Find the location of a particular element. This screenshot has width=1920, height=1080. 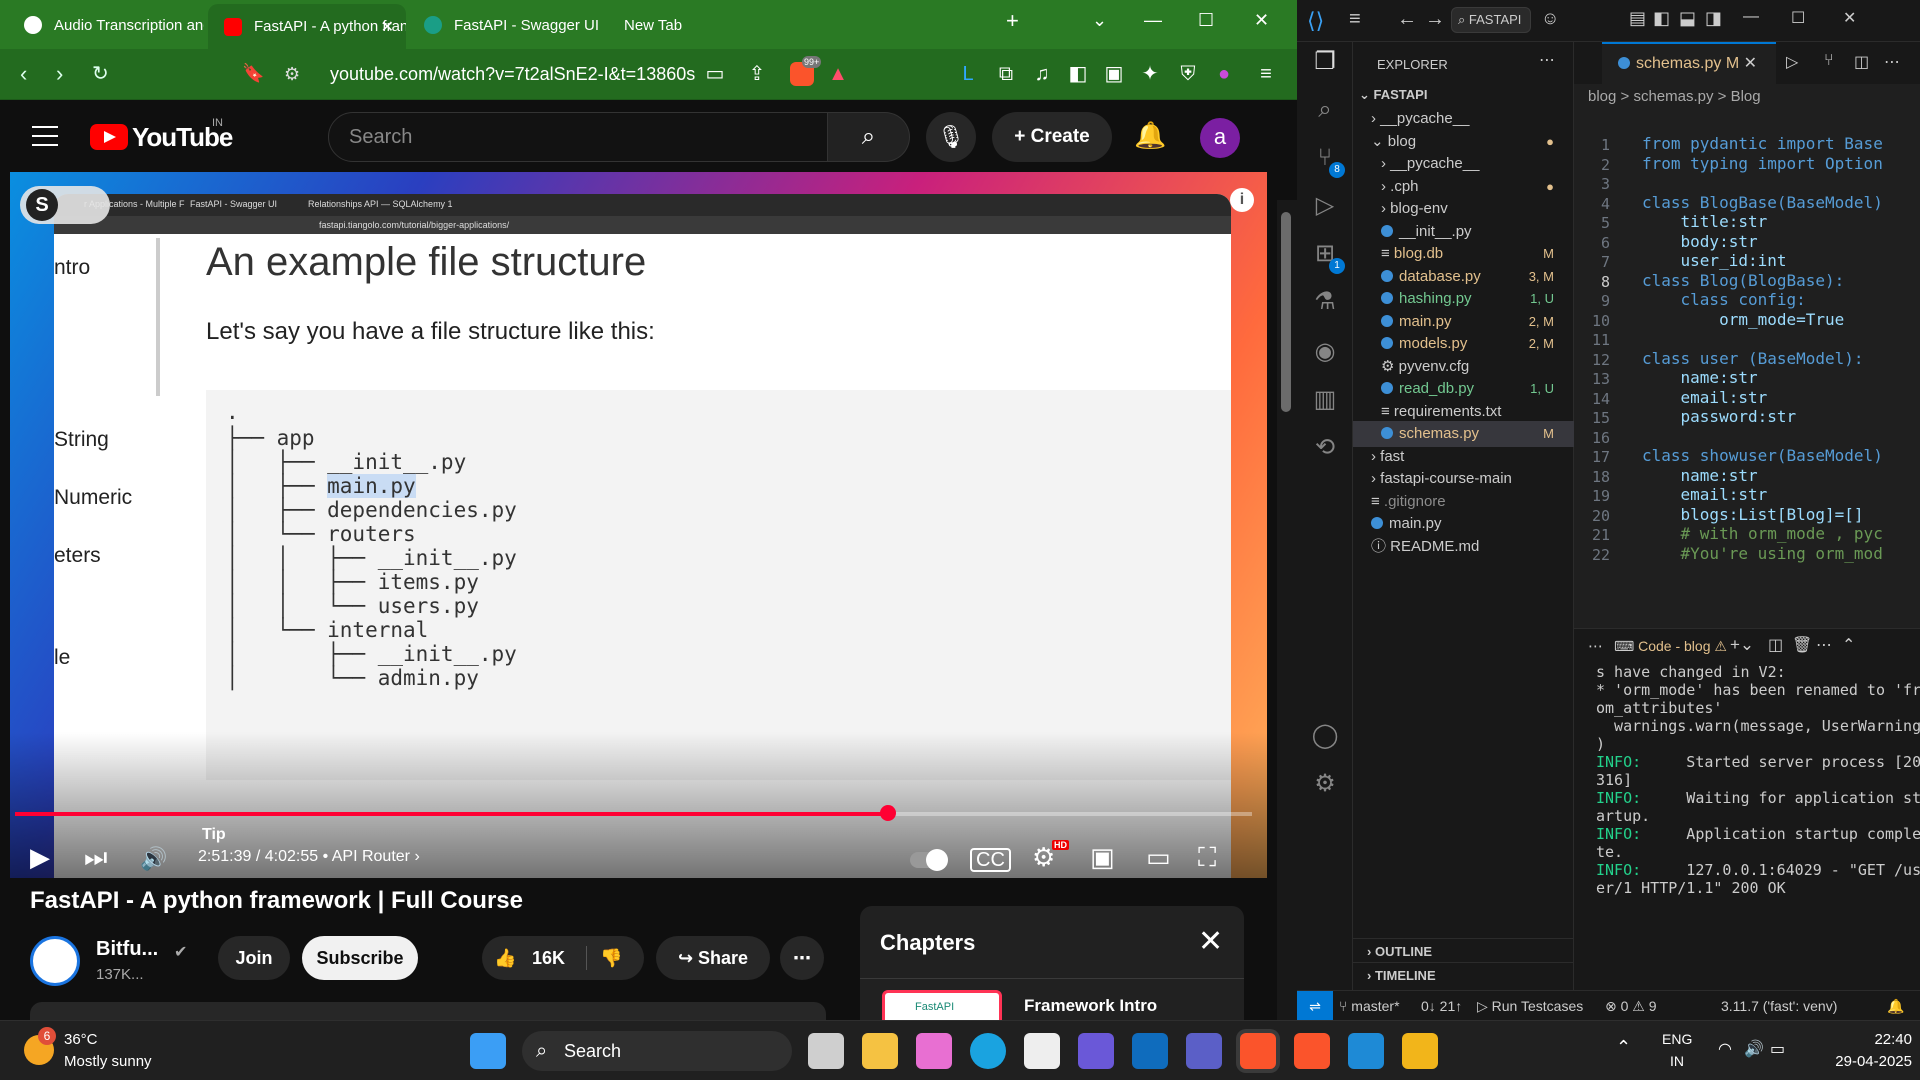

back-icon: ‹ is located at coordinates (23, 74).